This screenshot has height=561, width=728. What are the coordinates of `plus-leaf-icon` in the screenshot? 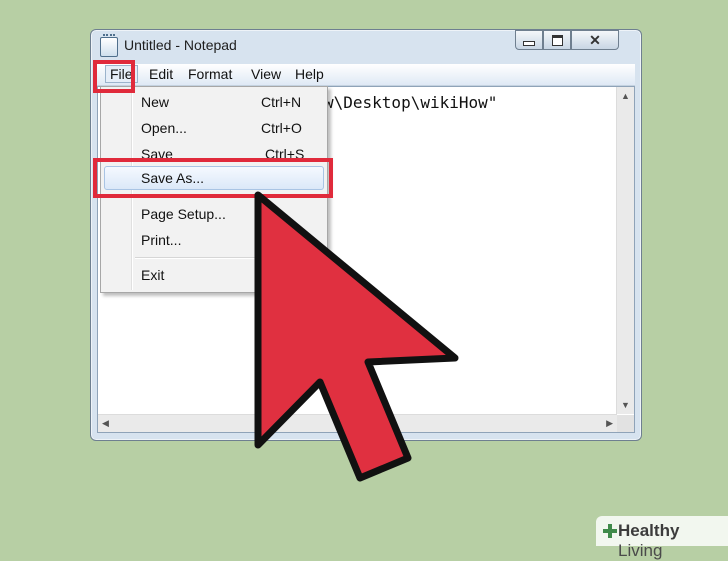 It's located at (610, 531).